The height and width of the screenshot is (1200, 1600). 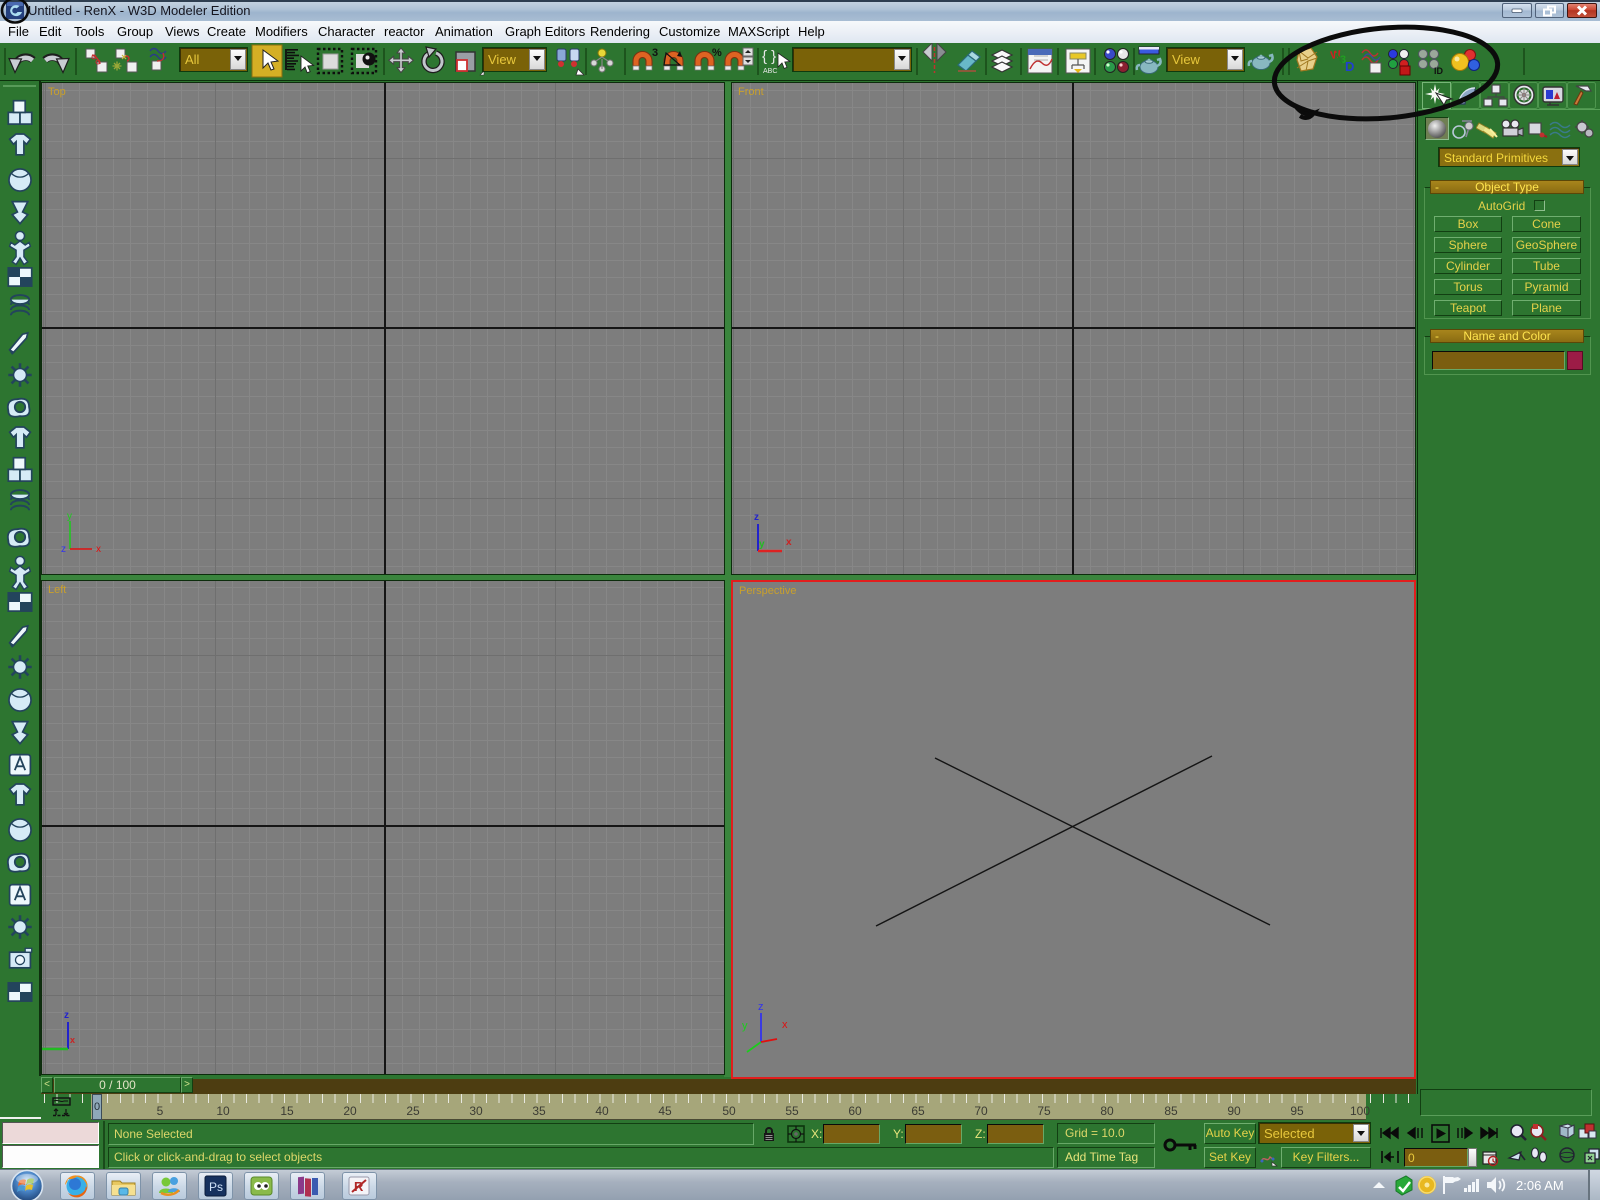 What do you see at coordinates (1349, 66) in the screenshot?
I see `svg-text: D` at bounding box center [1349, 66].